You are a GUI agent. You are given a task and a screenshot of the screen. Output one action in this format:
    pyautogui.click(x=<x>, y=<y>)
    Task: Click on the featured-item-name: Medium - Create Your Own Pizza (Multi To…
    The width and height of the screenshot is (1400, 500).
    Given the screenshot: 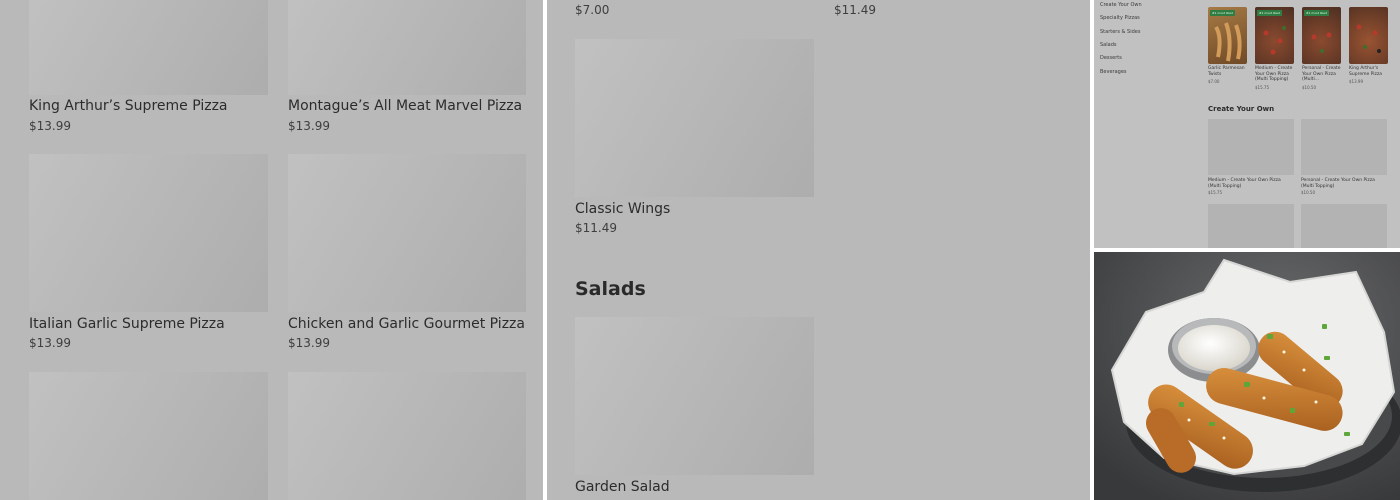 What is the action you would take?
    pyautogui.click(x=1276, y=74)
    